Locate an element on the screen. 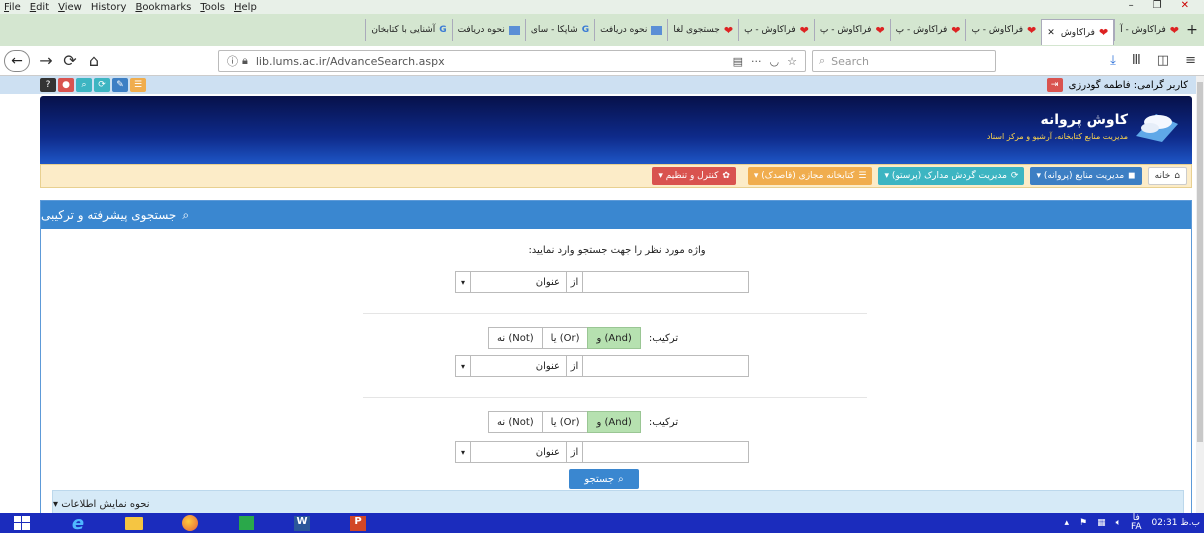 Image resolution: width=1204 pixels, height=534 pixels. back-button: ← is located at coordinates (17, 60).